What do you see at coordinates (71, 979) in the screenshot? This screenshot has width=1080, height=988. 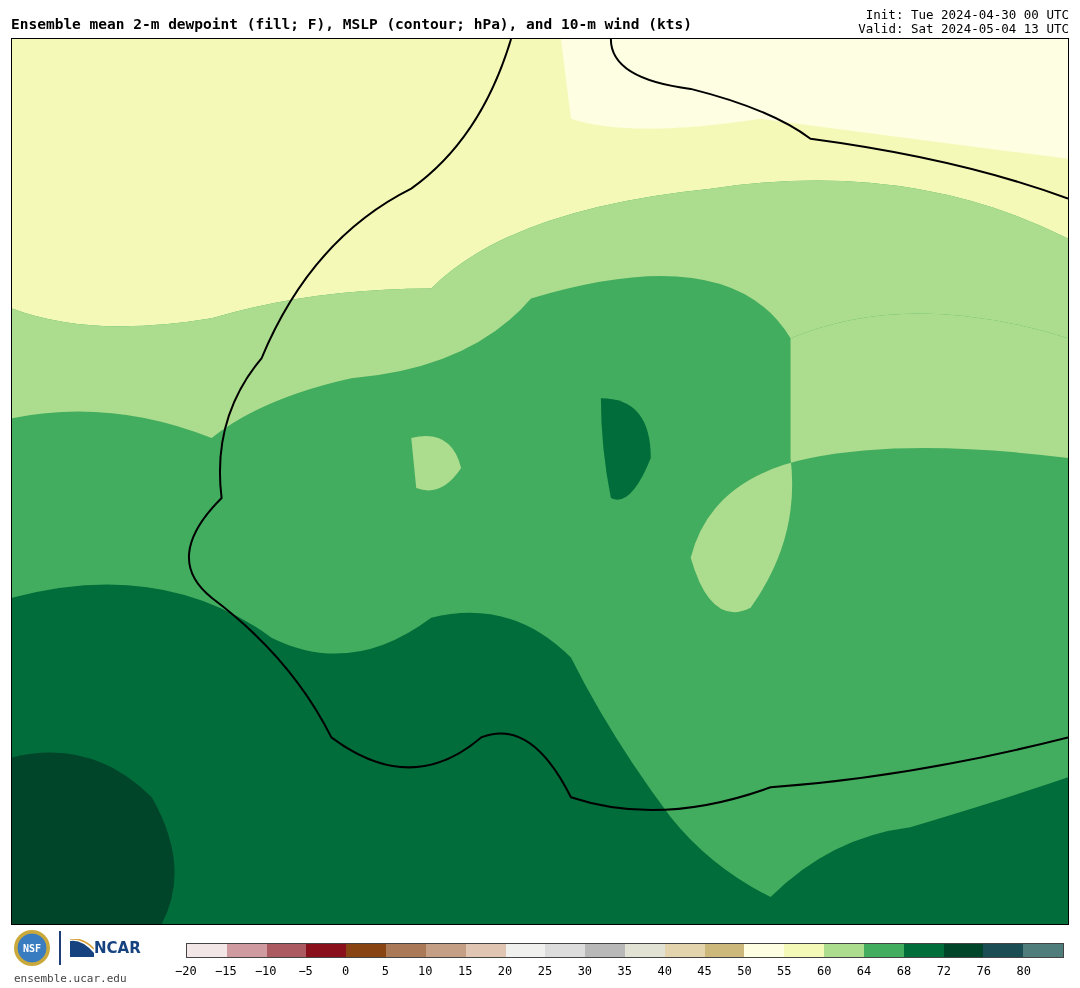 I see `site-url: ensemble.ucar.edu` at bounding box center [71, 979].